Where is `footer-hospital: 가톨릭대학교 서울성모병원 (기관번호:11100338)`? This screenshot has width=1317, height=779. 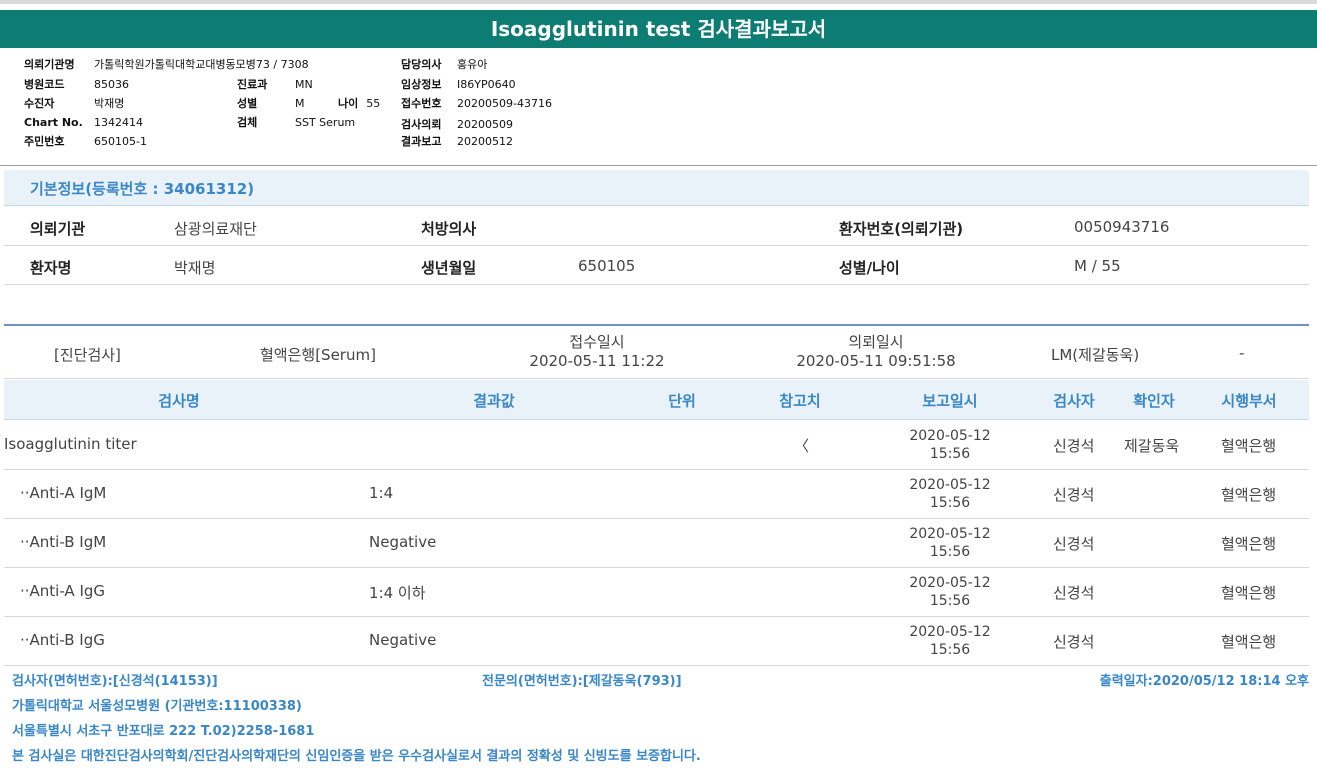 footer-hospital: 가톨릭대학교 서울성모병원 (기관번호:11100338) is located at coordinates (157, 706).